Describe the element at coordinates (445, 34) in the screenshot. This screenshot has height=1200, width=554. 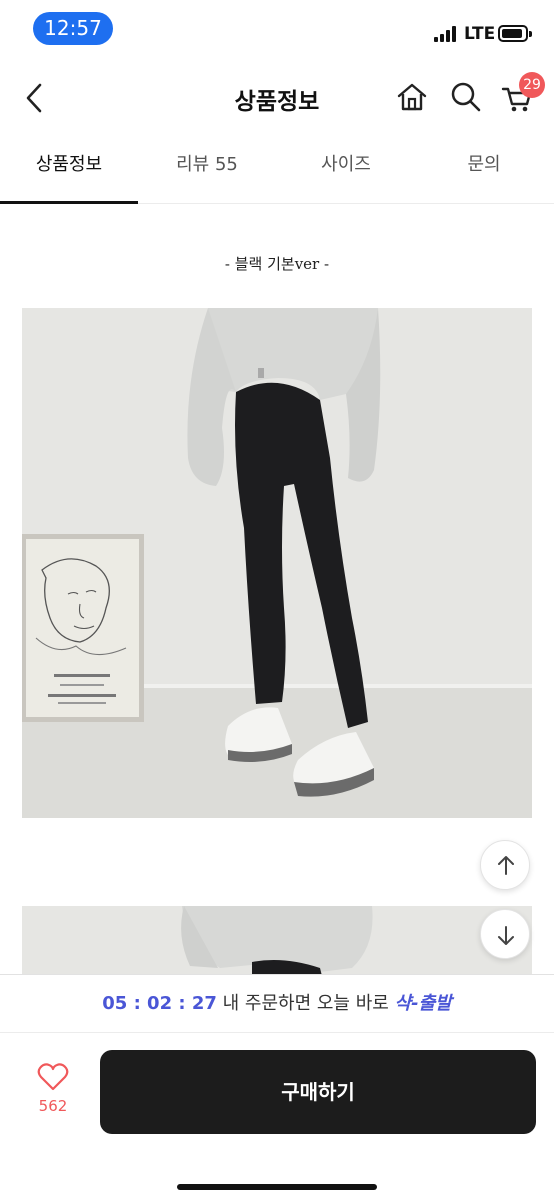
I see `signal-icon` at that location.